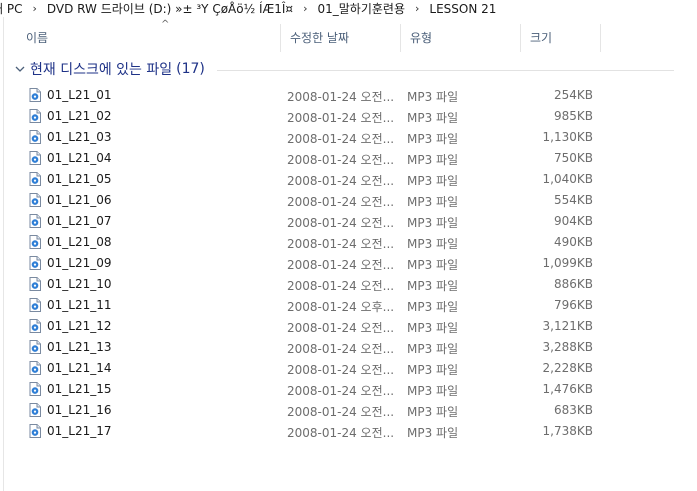 Image resolution: width=697 pixels, height=491 pixels. I want to click on breadcrumb-current-folder: LESSON 21, so click(462, 9).